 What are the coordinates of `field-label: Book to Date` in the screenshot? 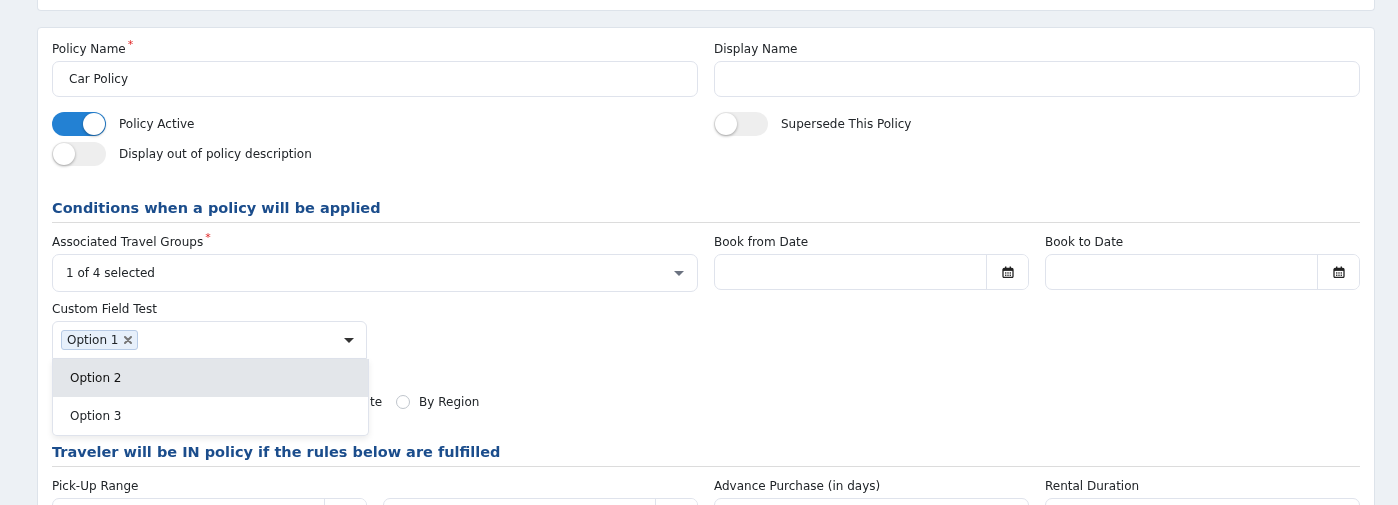 It's located at (1084, 242).